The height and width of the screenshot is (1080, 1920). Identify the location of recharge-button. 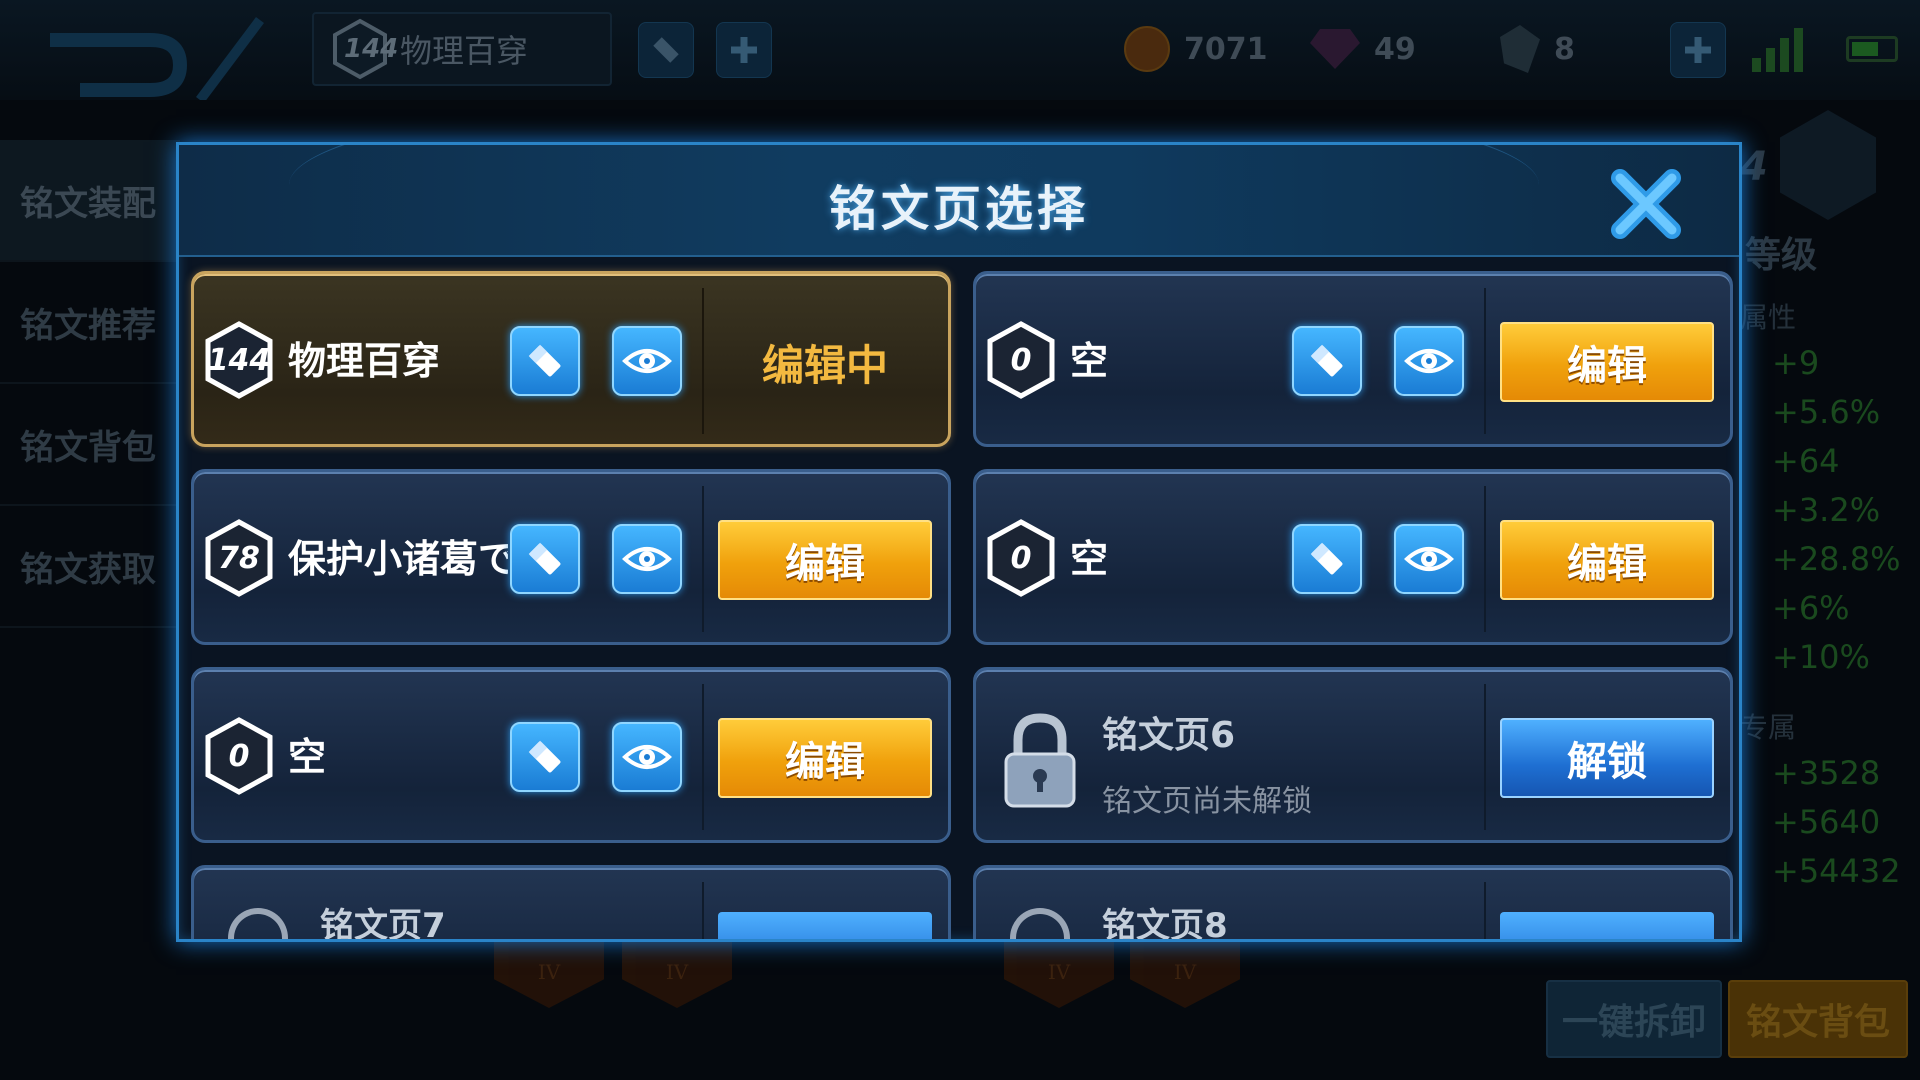
(1698, 50).